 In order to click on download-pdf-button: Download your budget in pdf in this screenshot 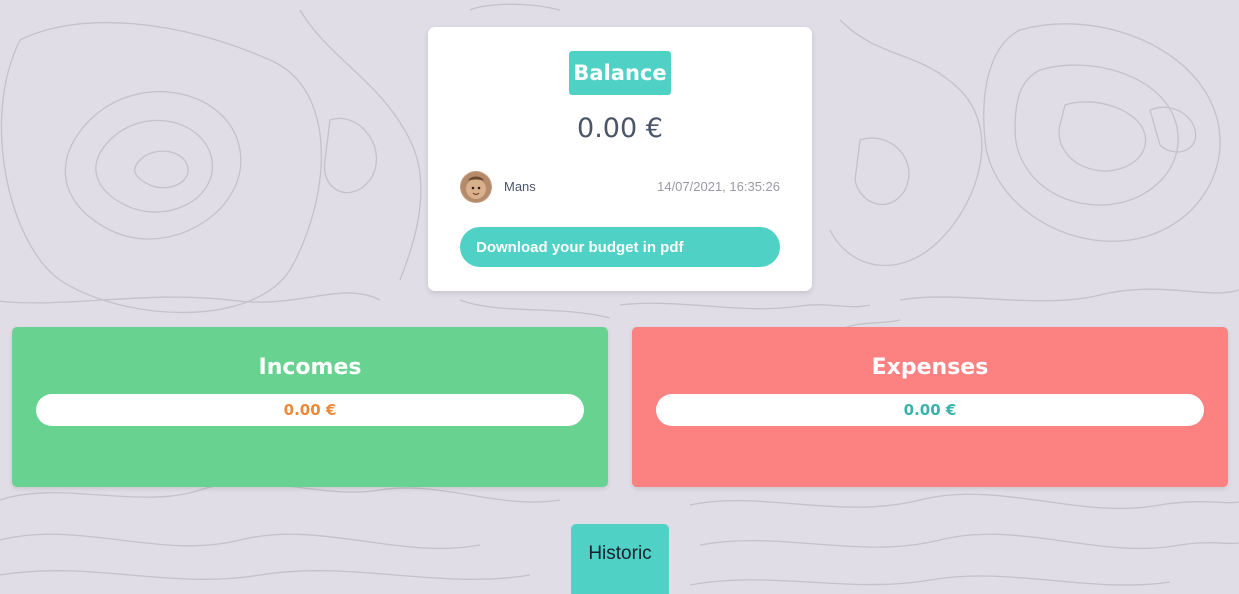, I will do `click(620, 247)`.